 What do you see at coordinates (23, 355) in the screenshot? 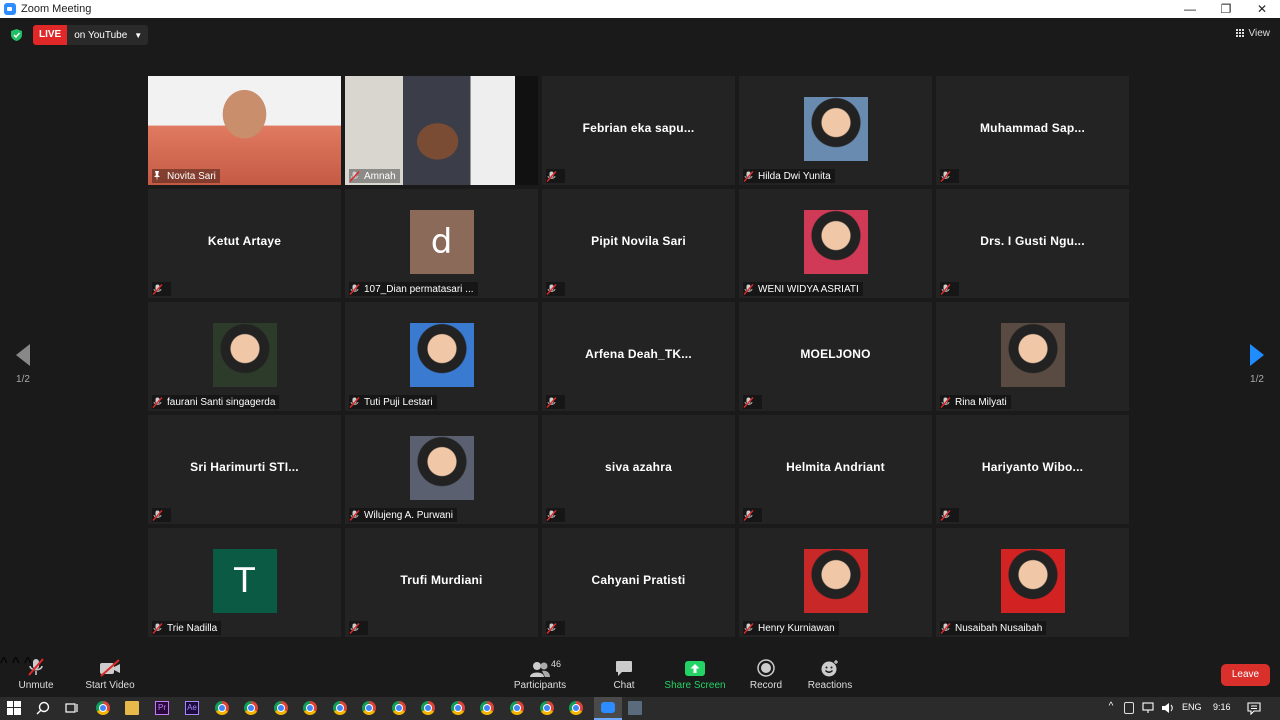
I see `arrow-left-icon` at bounding box center [23, 355].